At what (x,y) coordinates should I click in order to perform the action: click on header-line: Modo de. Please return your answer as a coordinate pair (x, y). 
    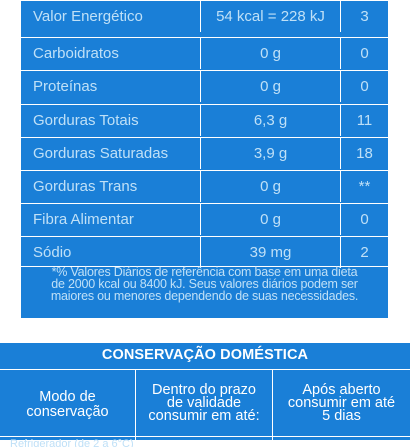
    Looking at the image, I should click on (67, 397).